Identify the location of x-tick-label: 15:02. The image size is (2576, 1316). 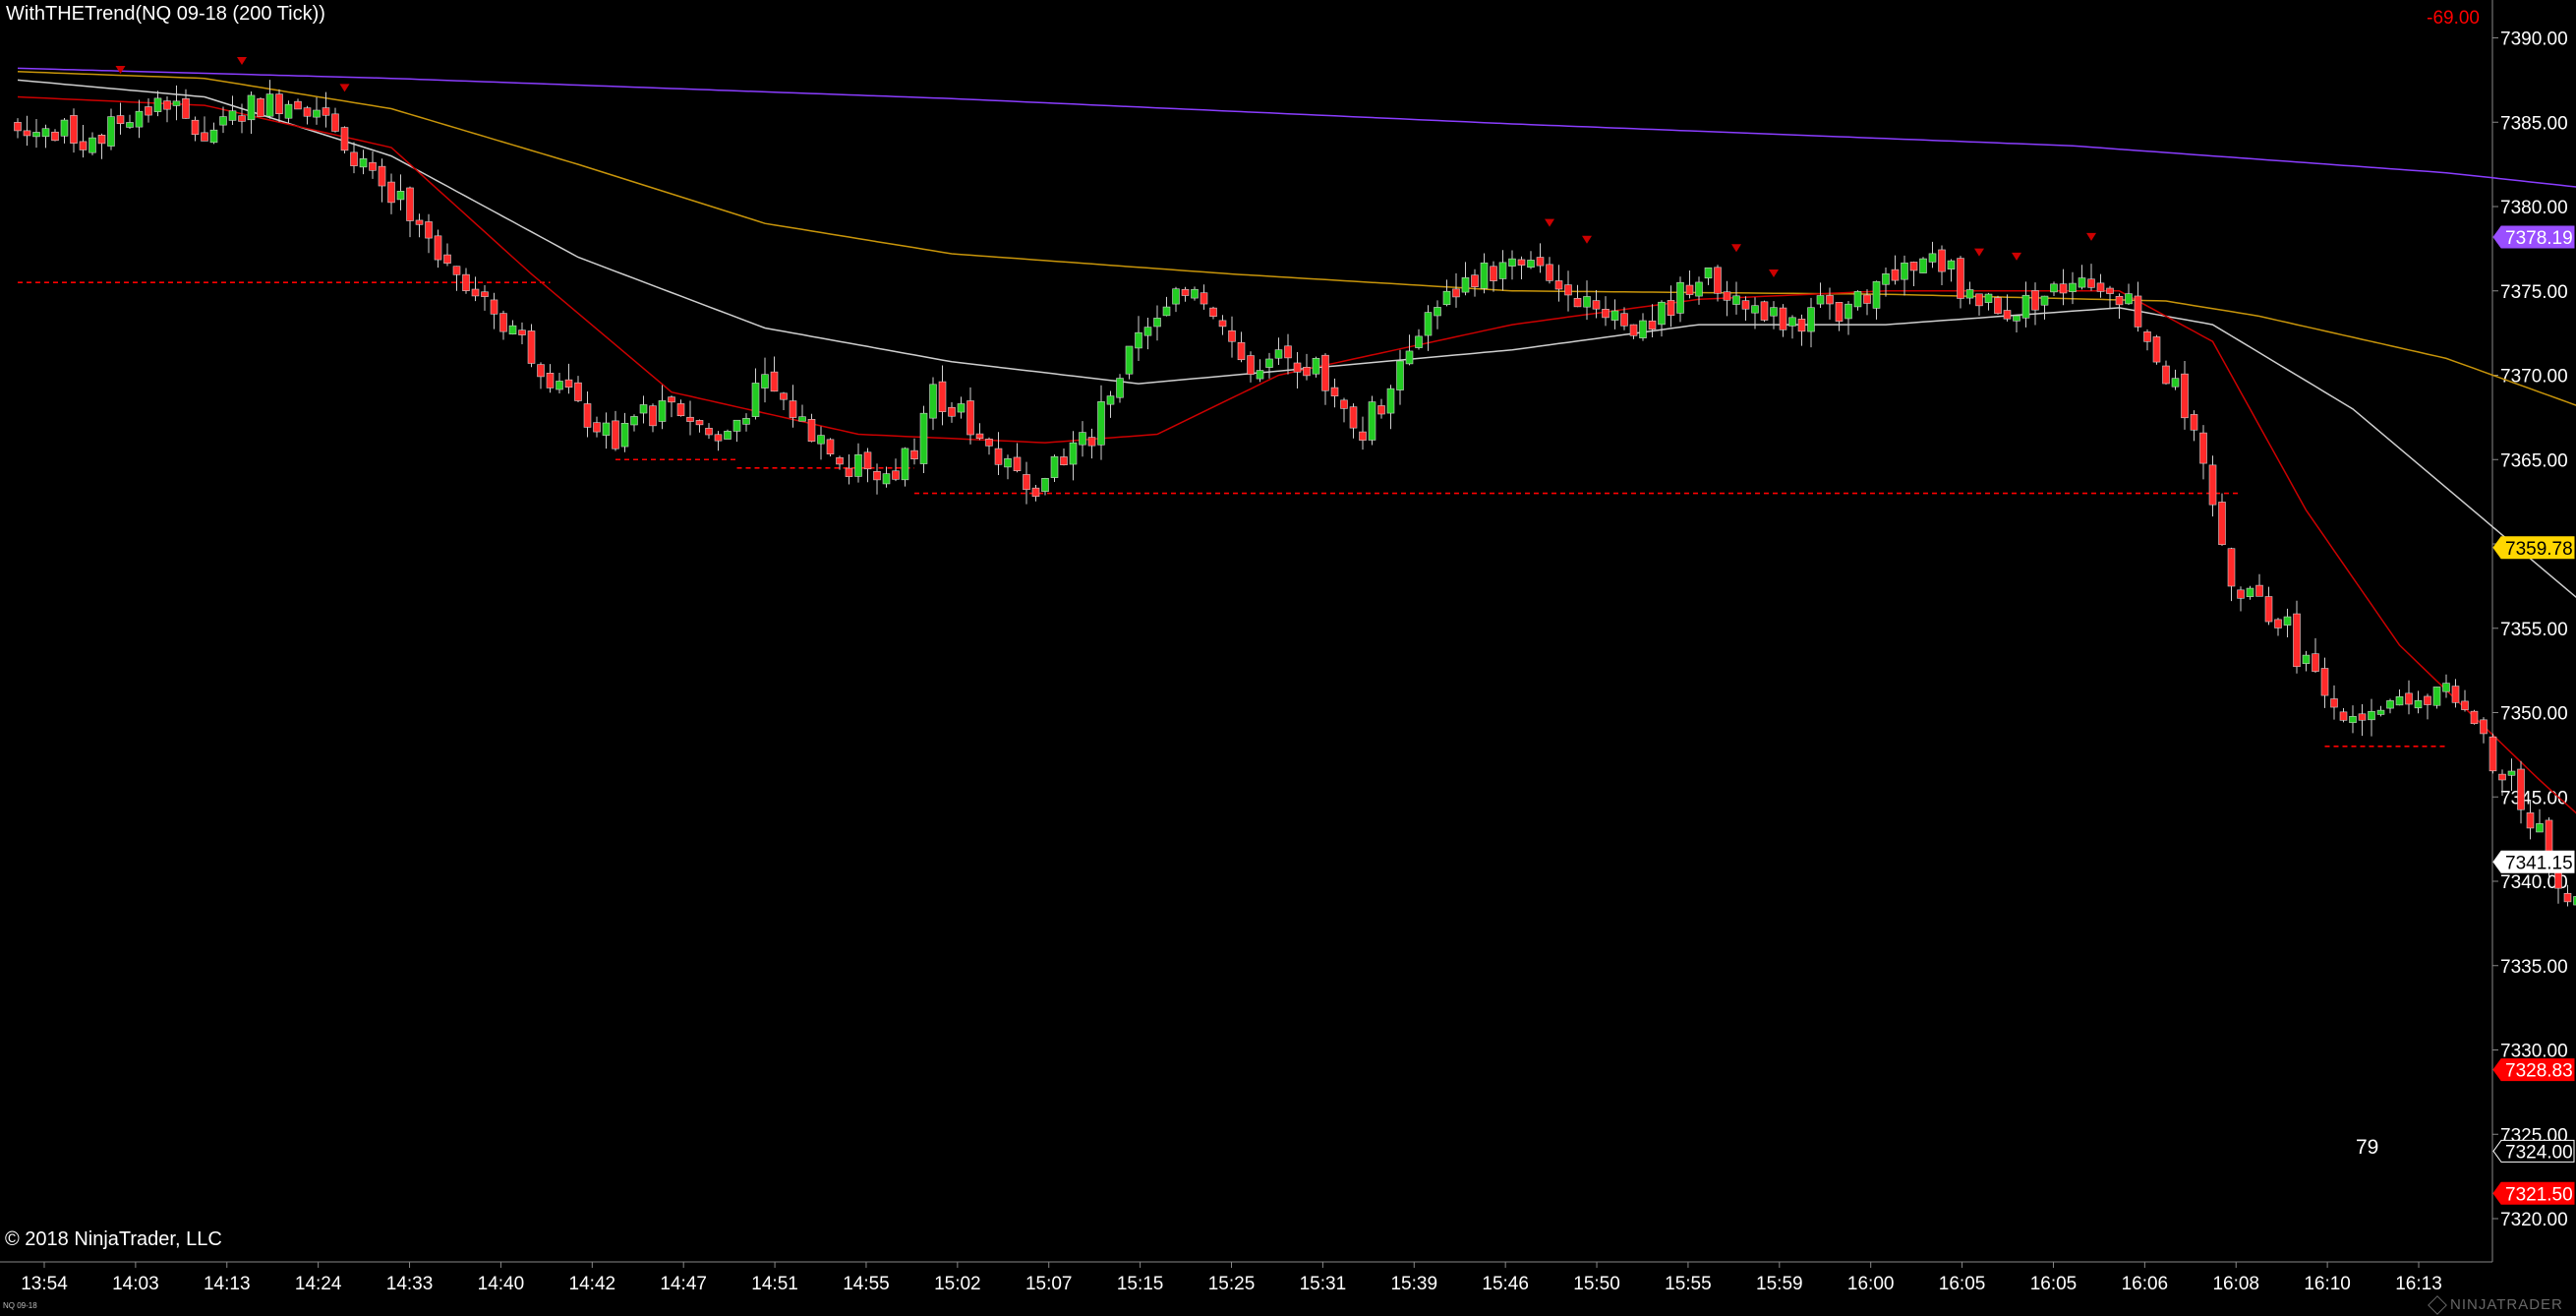
(957, 1284).